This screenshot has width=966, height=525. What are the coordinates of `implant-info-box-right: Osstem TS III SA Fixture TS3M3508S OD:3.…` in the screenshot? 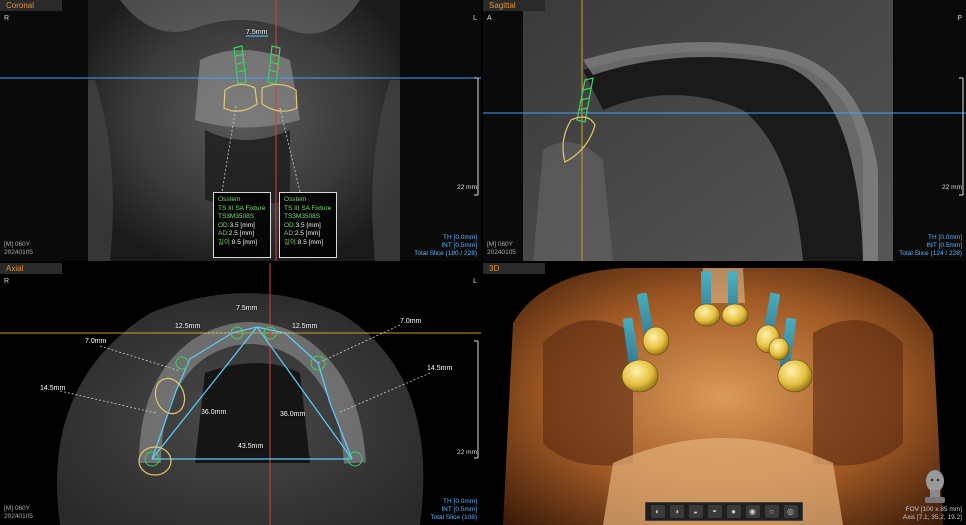 It's located at (308, 225).